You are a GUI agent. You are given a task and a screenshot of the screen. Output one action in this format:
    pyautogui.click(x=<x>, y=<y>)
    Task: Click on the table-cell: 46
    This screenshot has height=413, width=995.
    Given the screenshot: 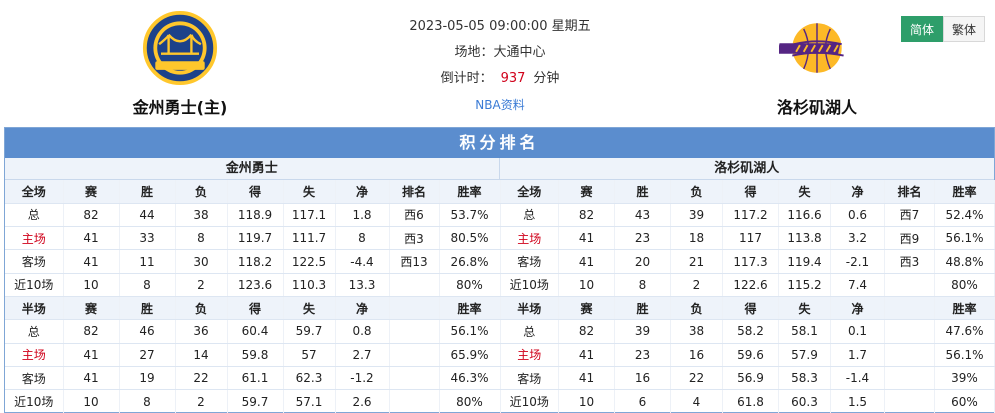 What is the action you would take?
    pyautogui.click(x=147, y=331)
    